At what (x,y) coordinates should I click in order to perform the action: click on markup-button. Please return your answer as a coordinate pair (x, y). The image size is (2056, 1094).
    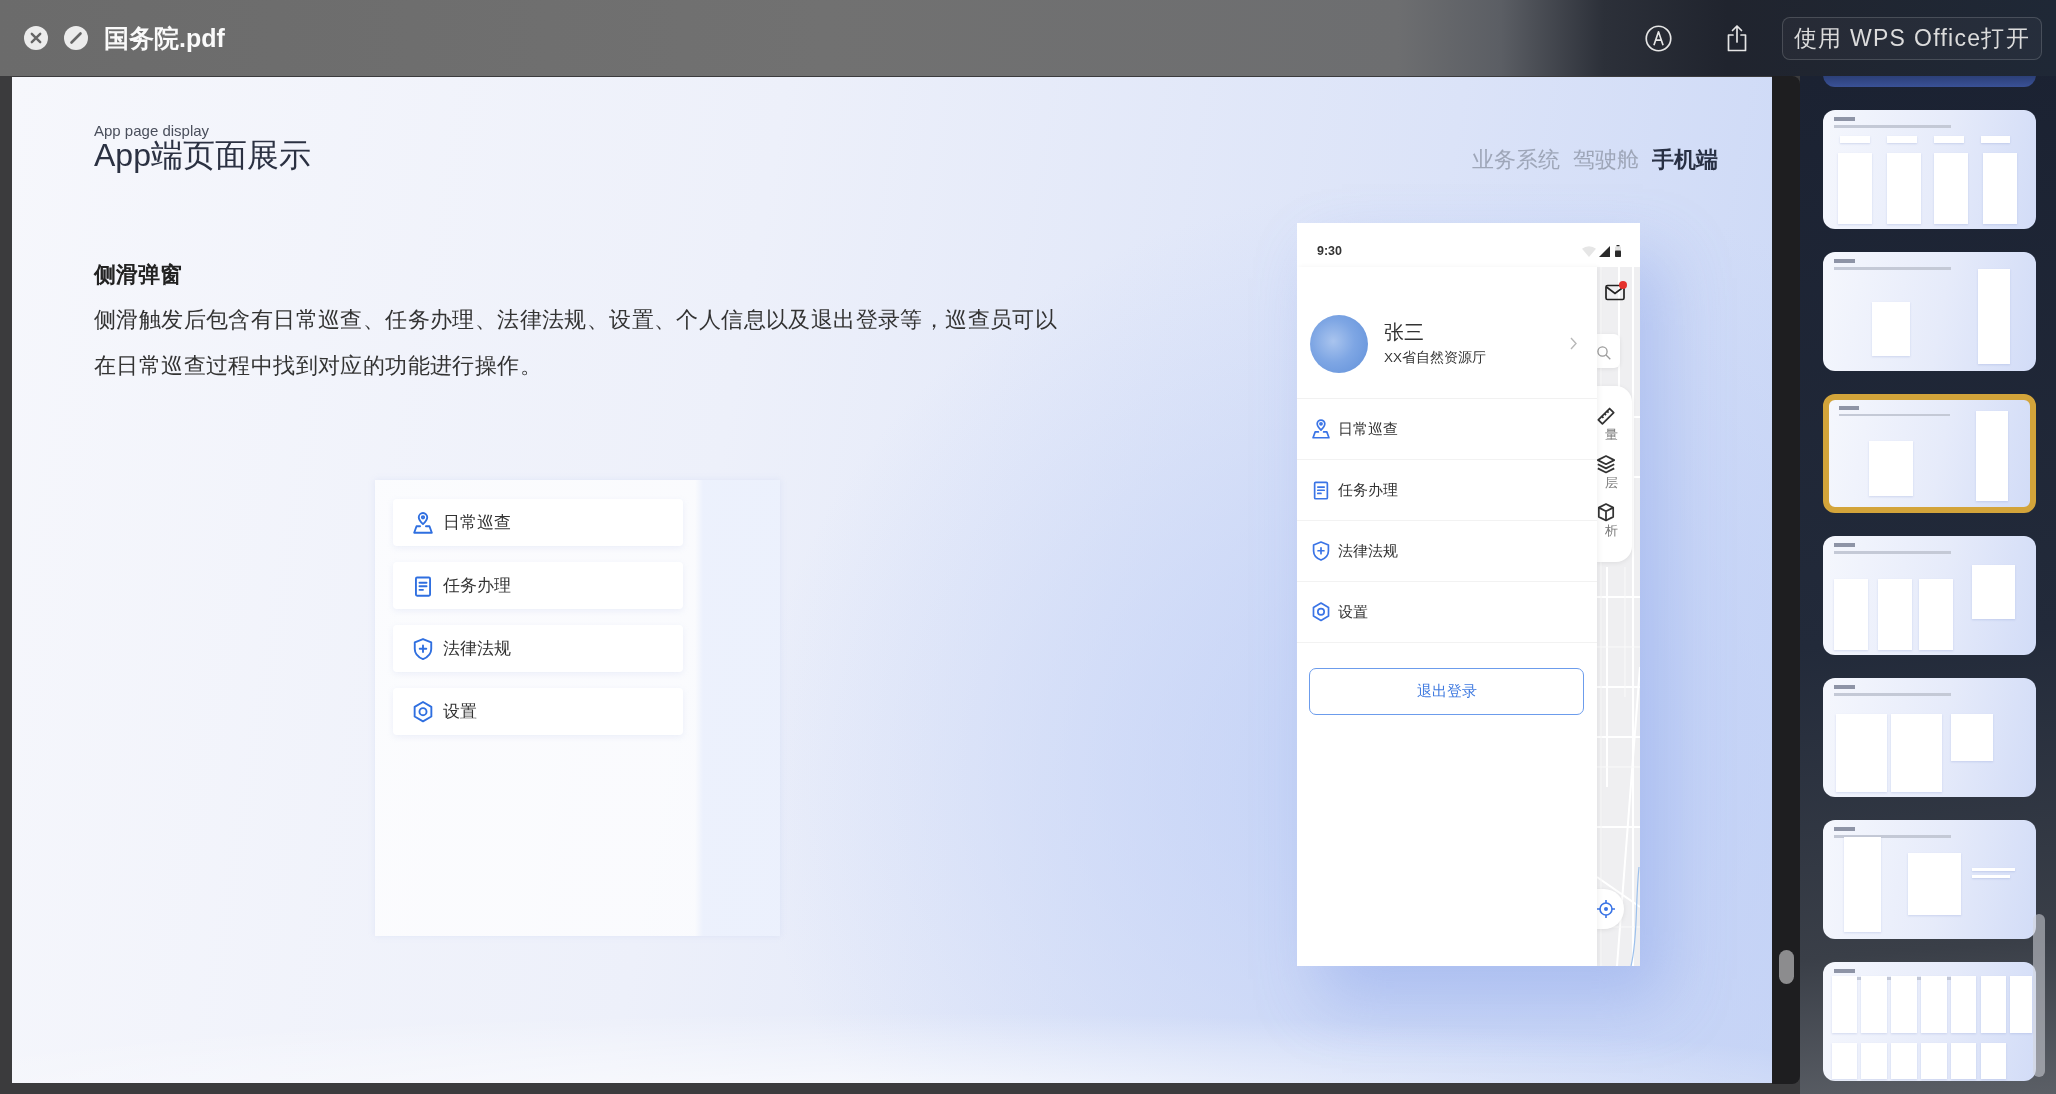
    Looking at the image, I should click on (1658, 38).